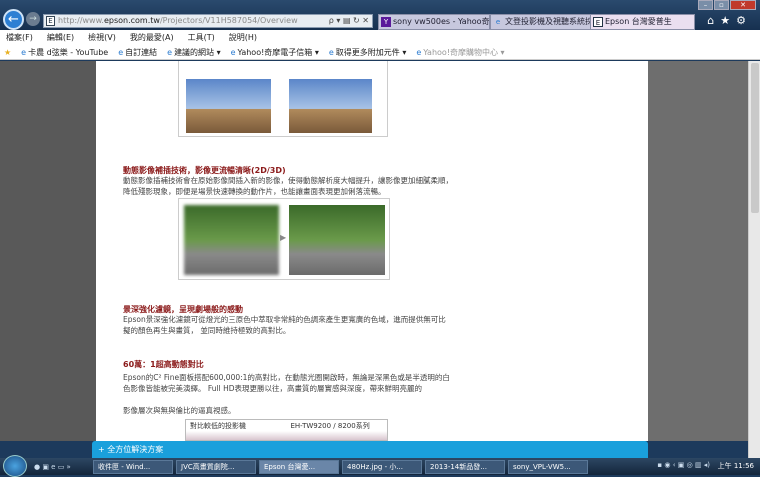 This screenshot has height=477, width=760. What do you see at coordinates (243, 37) in the screenshot?
I see `menu-help: 說明(H)` at bounding box center [243, 37].